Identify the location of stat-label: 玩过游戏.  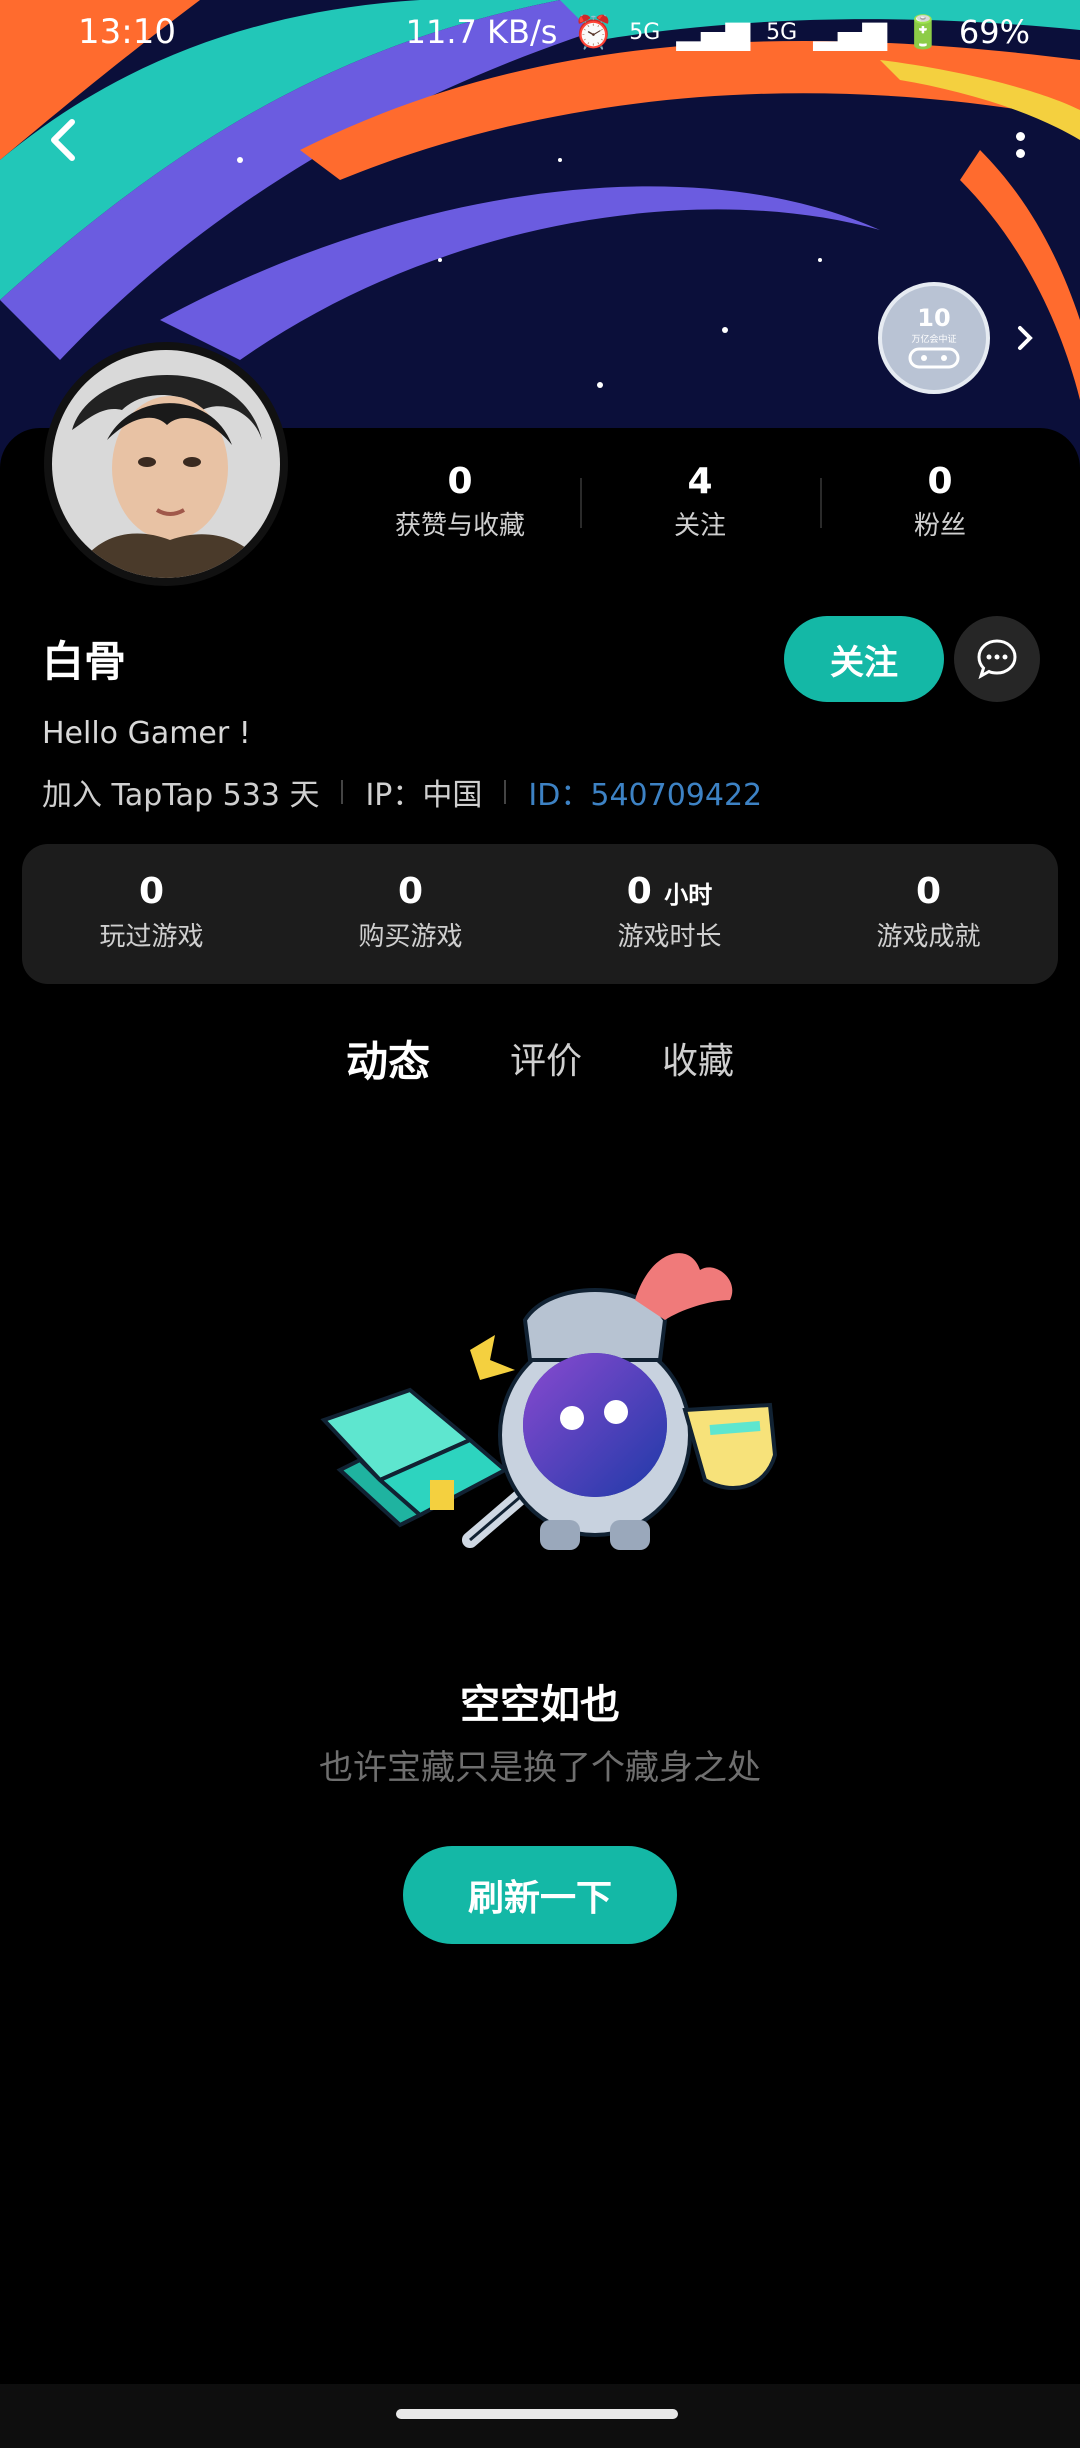
(151, 937).